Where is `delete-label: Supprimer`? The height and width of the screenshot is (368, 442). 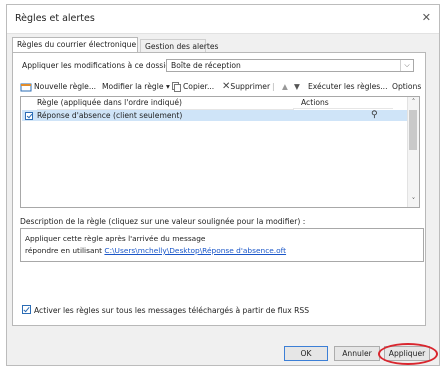
delete-label: Supprimer is located at coordinates (250, 86).